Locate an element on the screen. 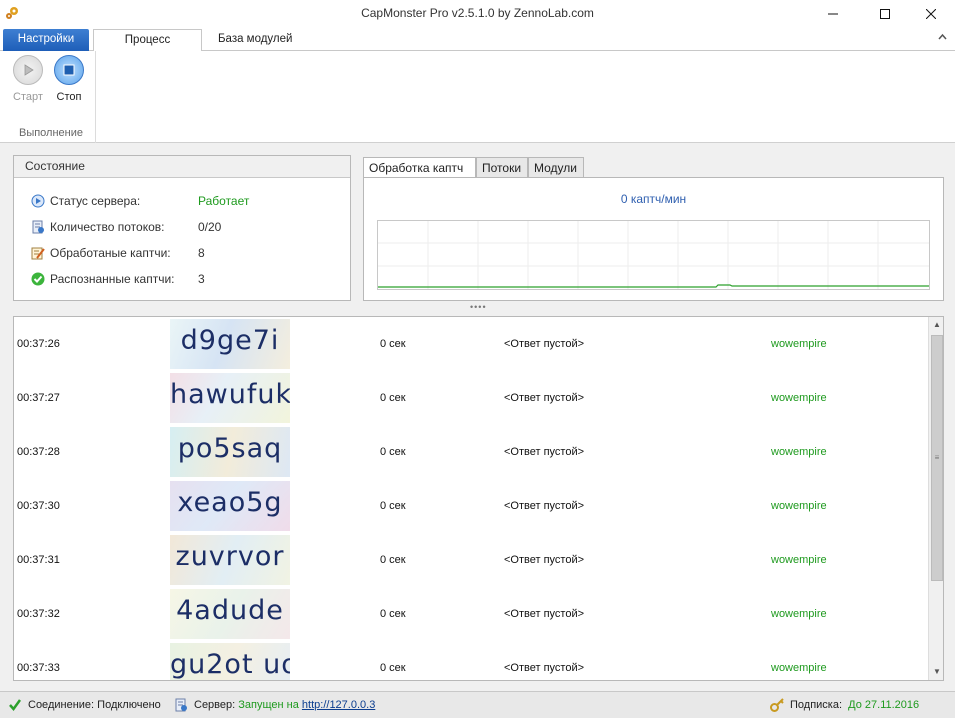 This screenshot has height=718, width=955. scroll-up-icon: ▲ is located at coordinates (936, 325).